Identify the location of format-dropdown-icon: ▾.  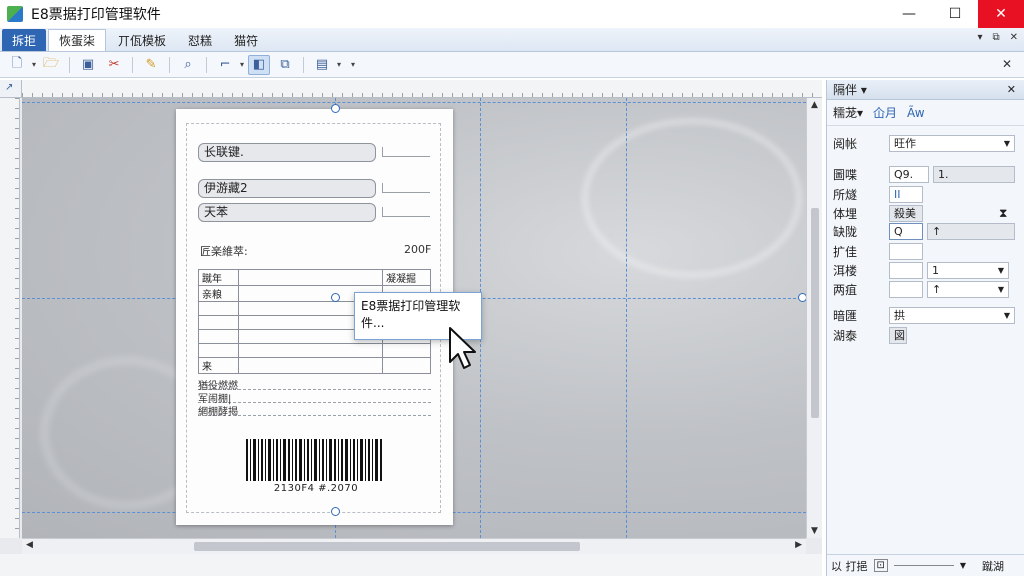
(242, 64).